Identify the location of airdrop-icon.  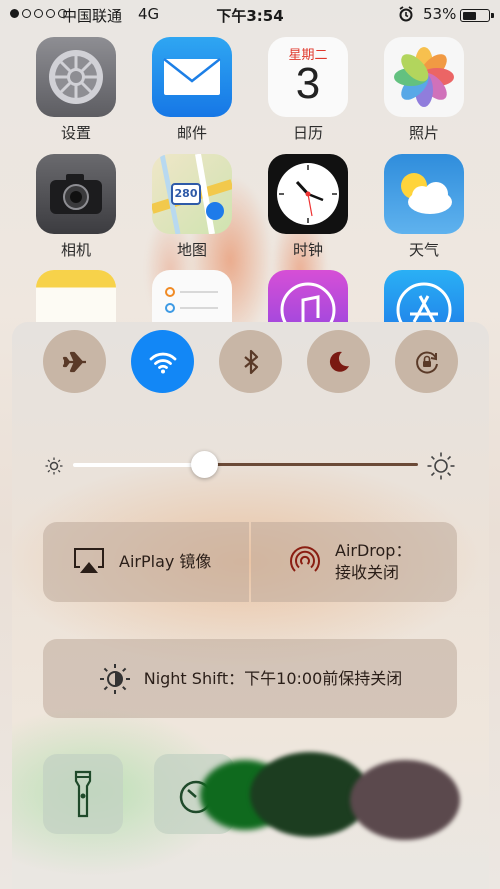
(305, 559).